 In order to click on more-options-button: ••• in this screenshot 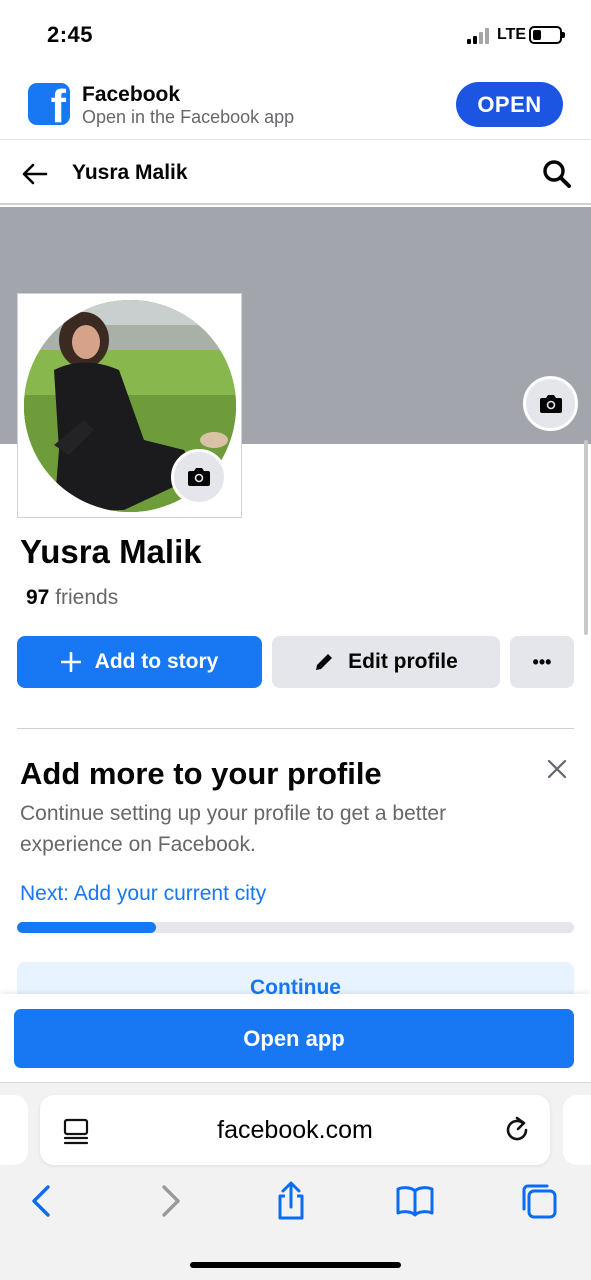, I will do `click(542, 662)`.